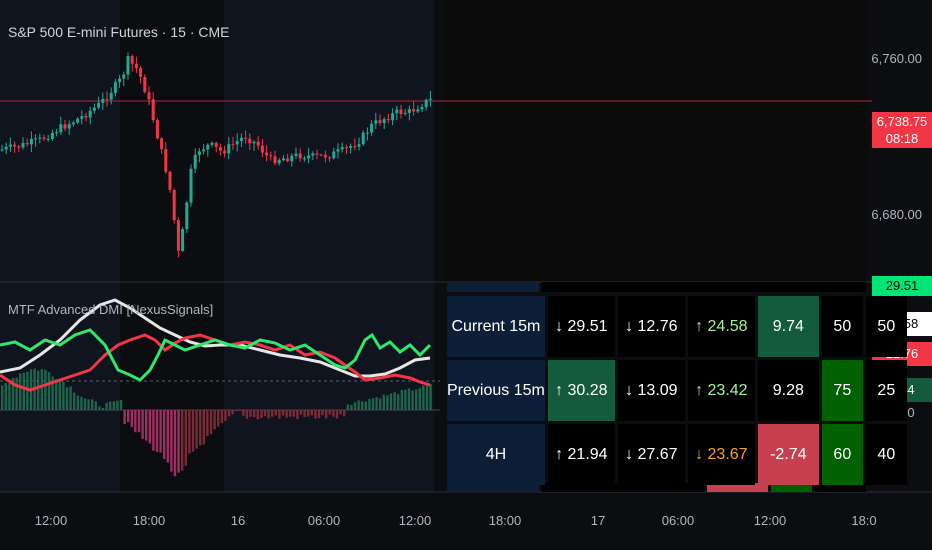 The width and height of the screenshot is (932, 550). Describe the element at coordinates (581, 390) in the screenshot. I see `plus-di-cell: ↑ 30.28` at that location.